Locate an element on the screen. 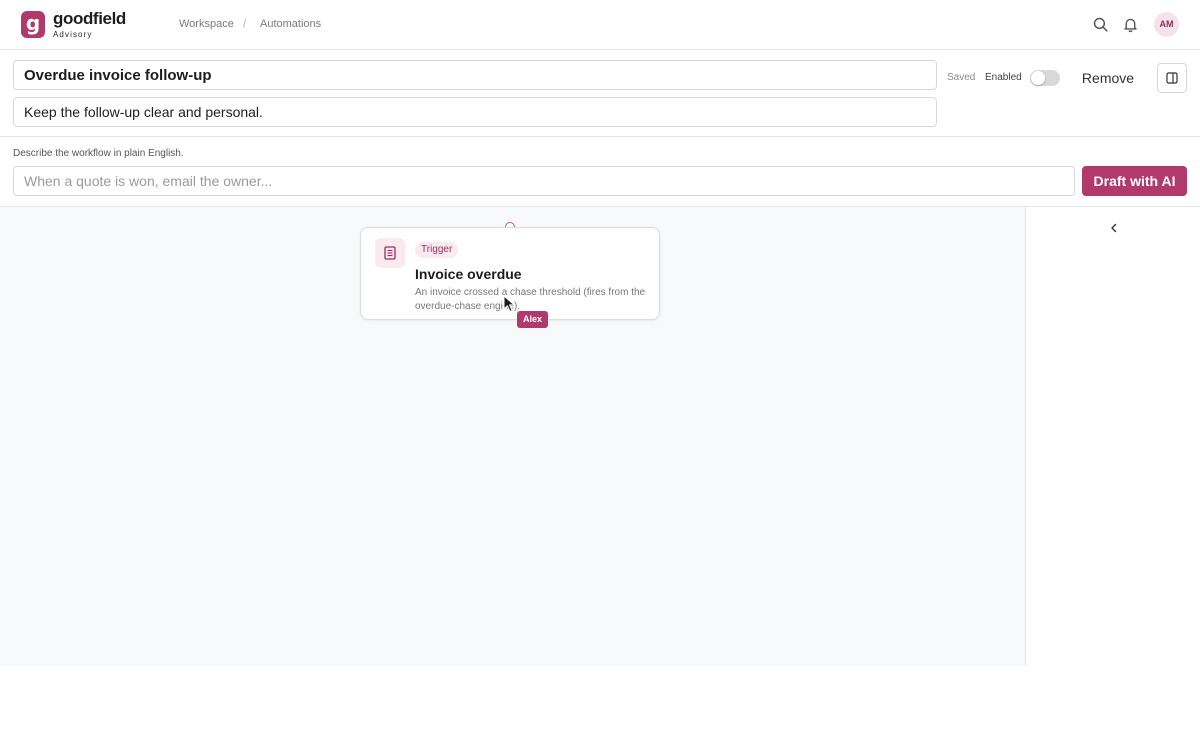  collaborator-name-tag: Alex is located at coordinates (533, 319).